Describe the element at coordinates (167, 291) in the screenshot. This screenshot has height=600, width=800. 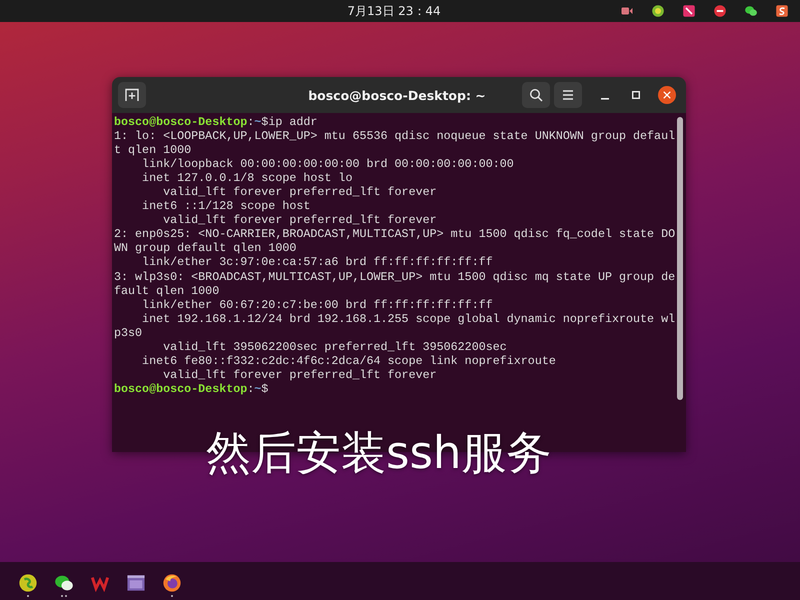
I see `terminal-output-line: fault qlen 1000` at that location.